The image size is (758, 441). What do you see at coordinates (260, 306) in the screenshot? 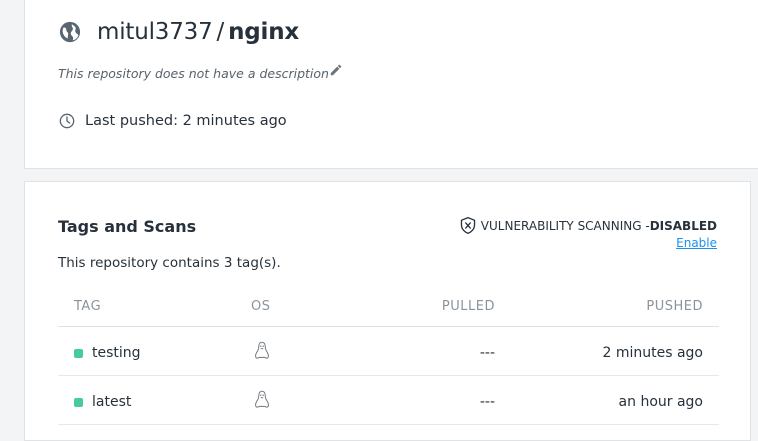
I see `column-header-os: OS` at bounding box center [260, 306].